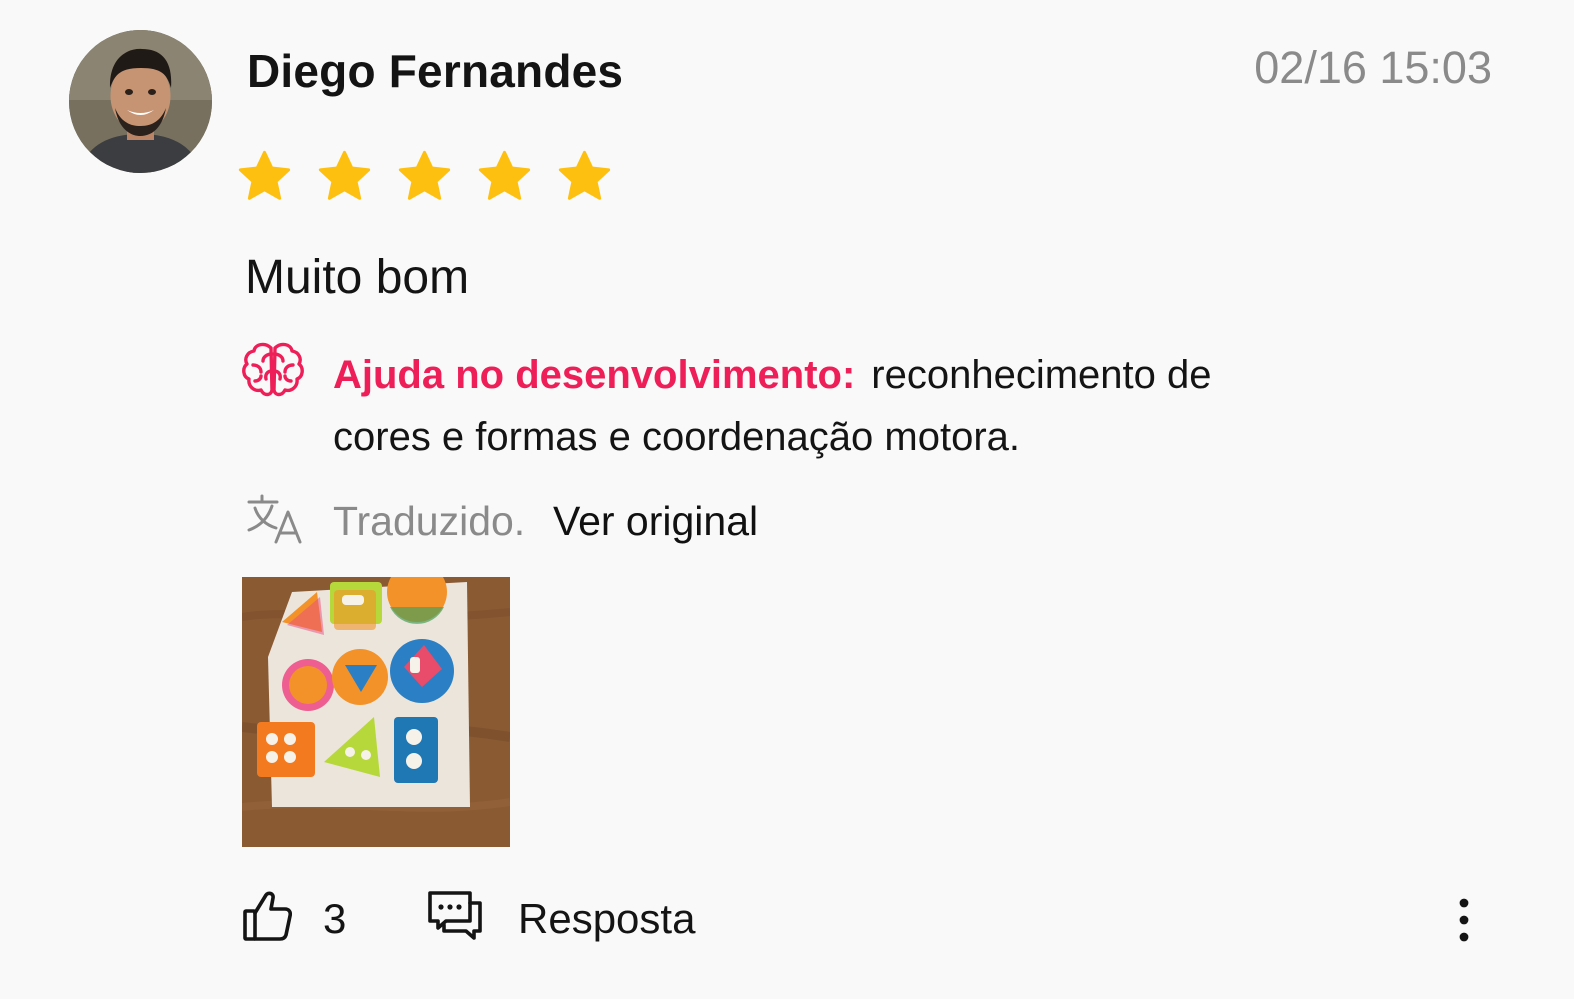  What do you see at coordinates (274, 519) in the screenshot?
I see `translate-icon` at bounding box center [274, 519].